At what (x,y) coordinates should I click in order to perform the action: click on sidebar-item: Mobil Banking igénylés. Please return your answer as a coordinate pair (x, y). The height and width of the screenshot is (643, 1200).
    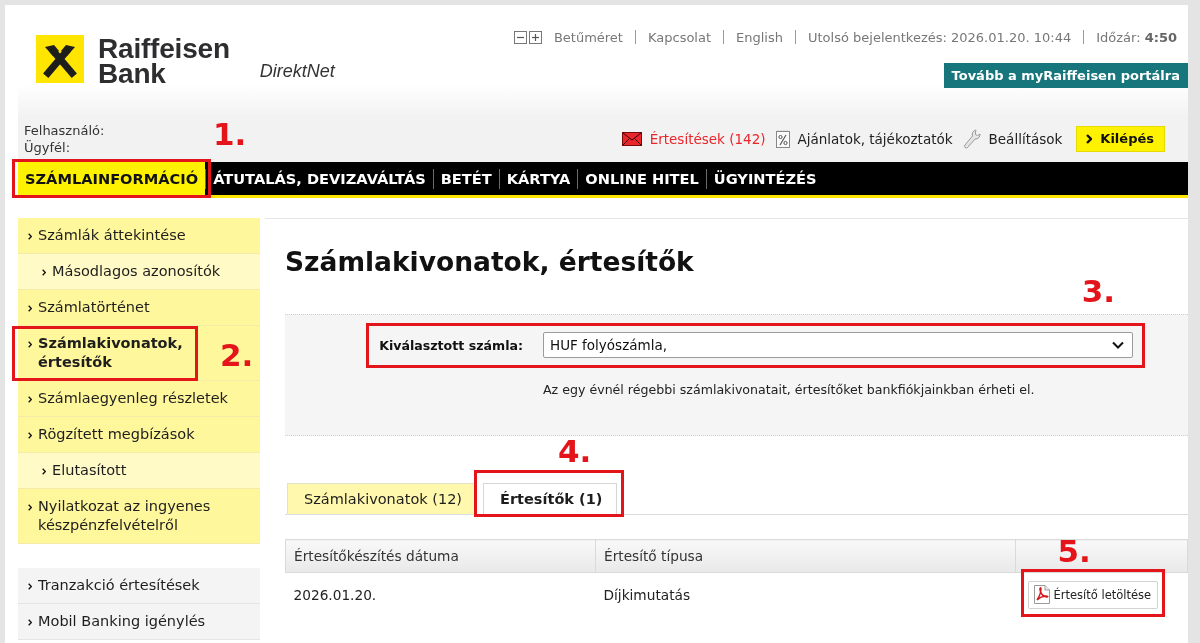
    Looking at the image, I should click on (139, 622).